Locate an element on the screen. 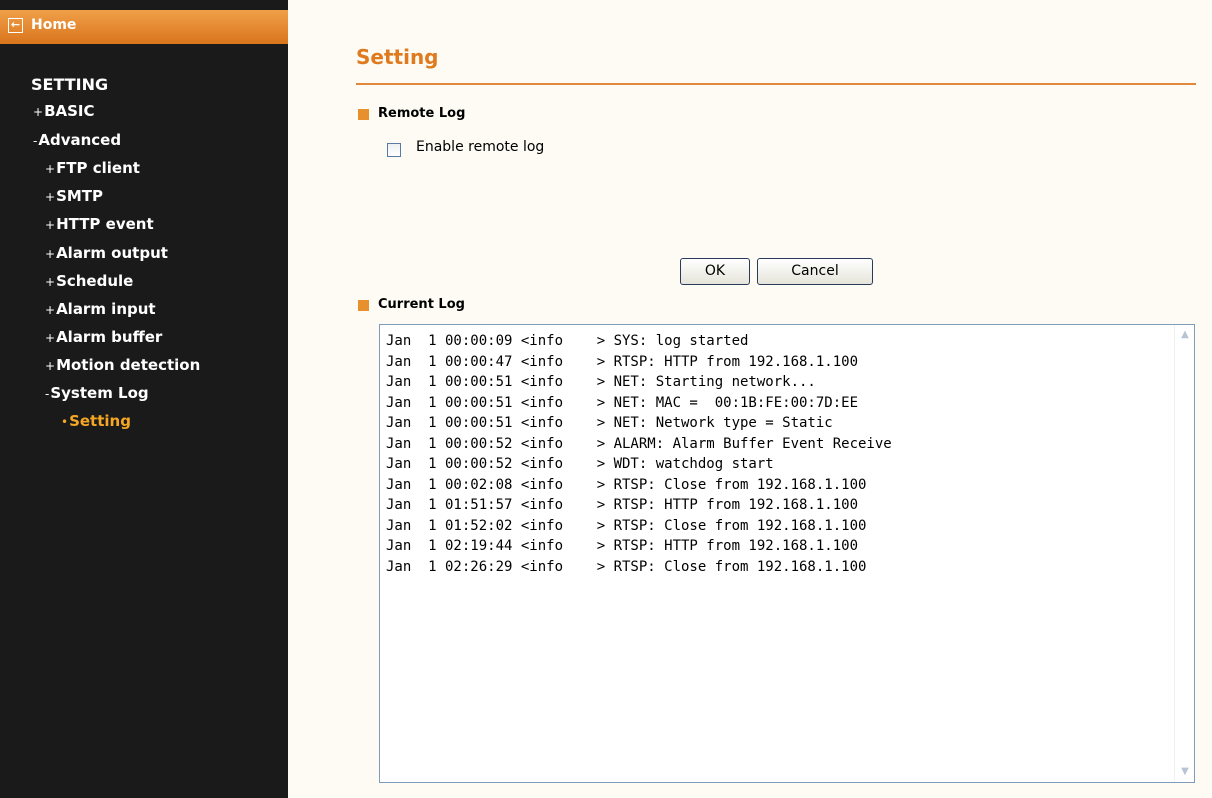  sidebar-item-motion-detection: +Motion detection is located at coordinates (122, 365).